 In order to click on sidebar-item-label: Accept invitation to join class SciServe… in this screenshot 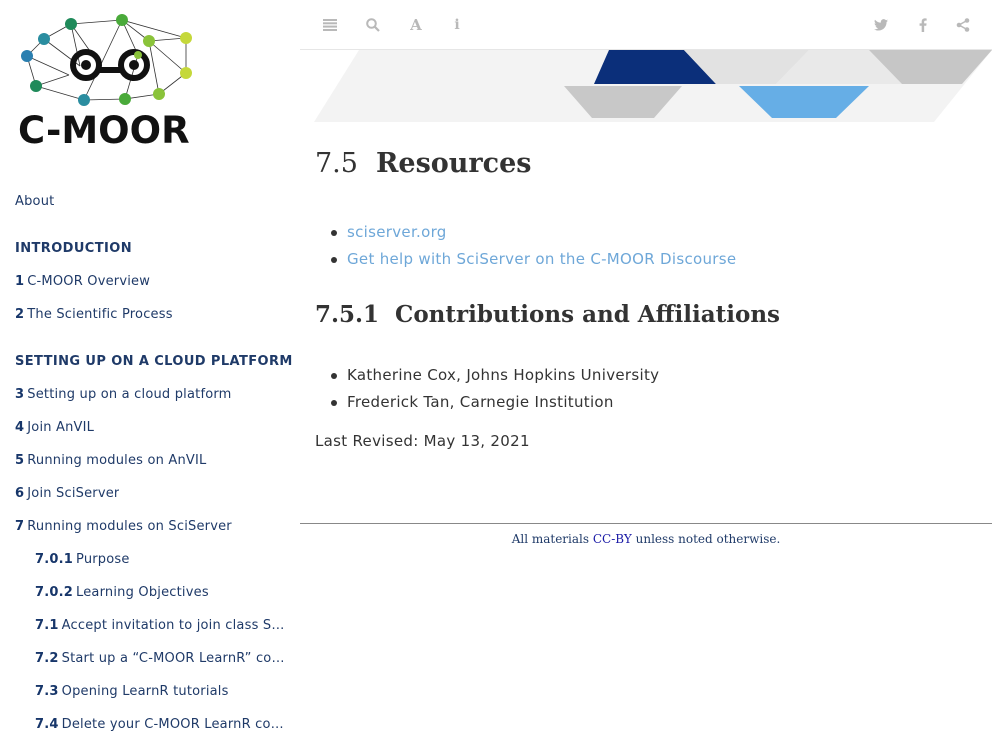, I will do `click(173, 625)`.